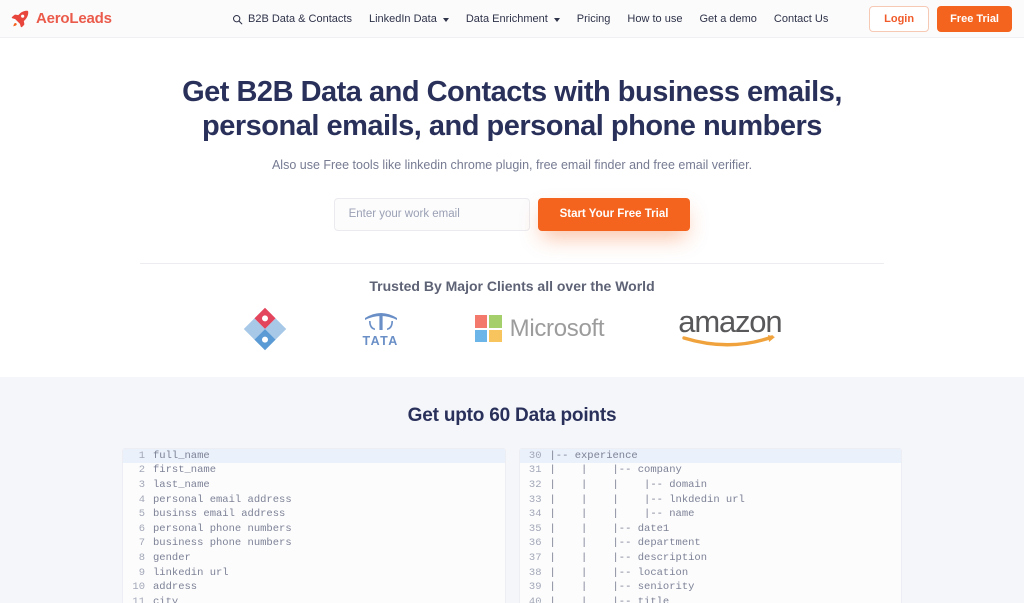 The width and height of the screenshot is (1024, 603). What do you see at coordinates (619, 572) in the screenshot?
I see `code-line-text: | | |-- location` at bounding box center [619, 572].